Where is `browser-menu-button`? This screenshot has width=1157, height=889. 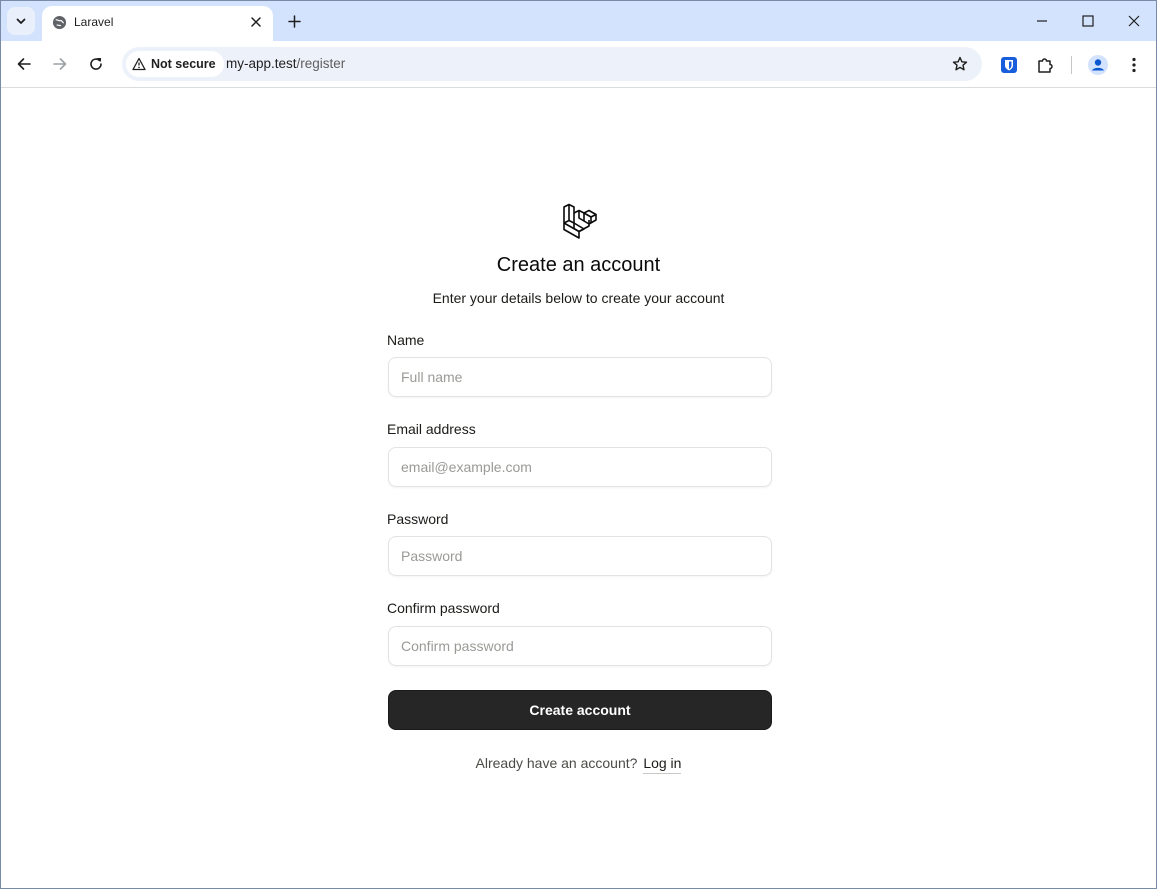 browser-menu-button is located at coordinates (1134, 65).